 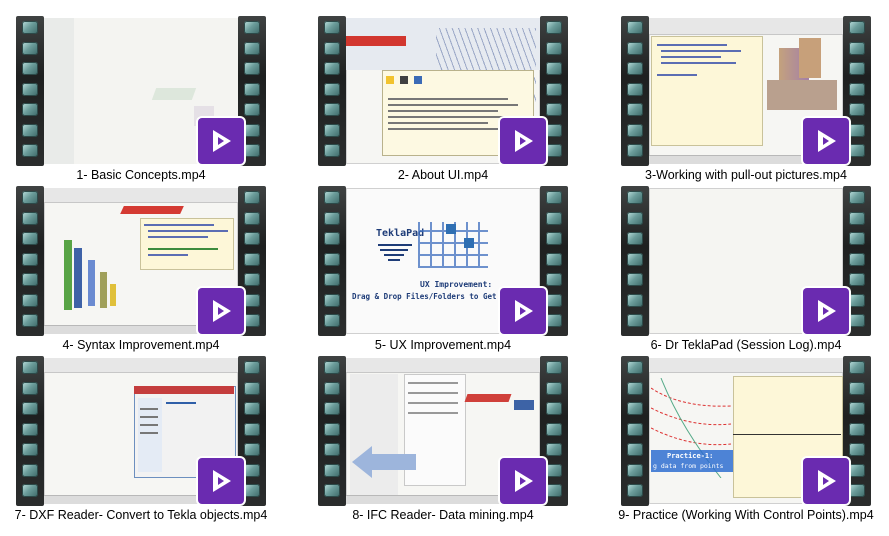 I want to click on video-title: 4- Syntax Improvement.mp4, so click(x=143, y=345).